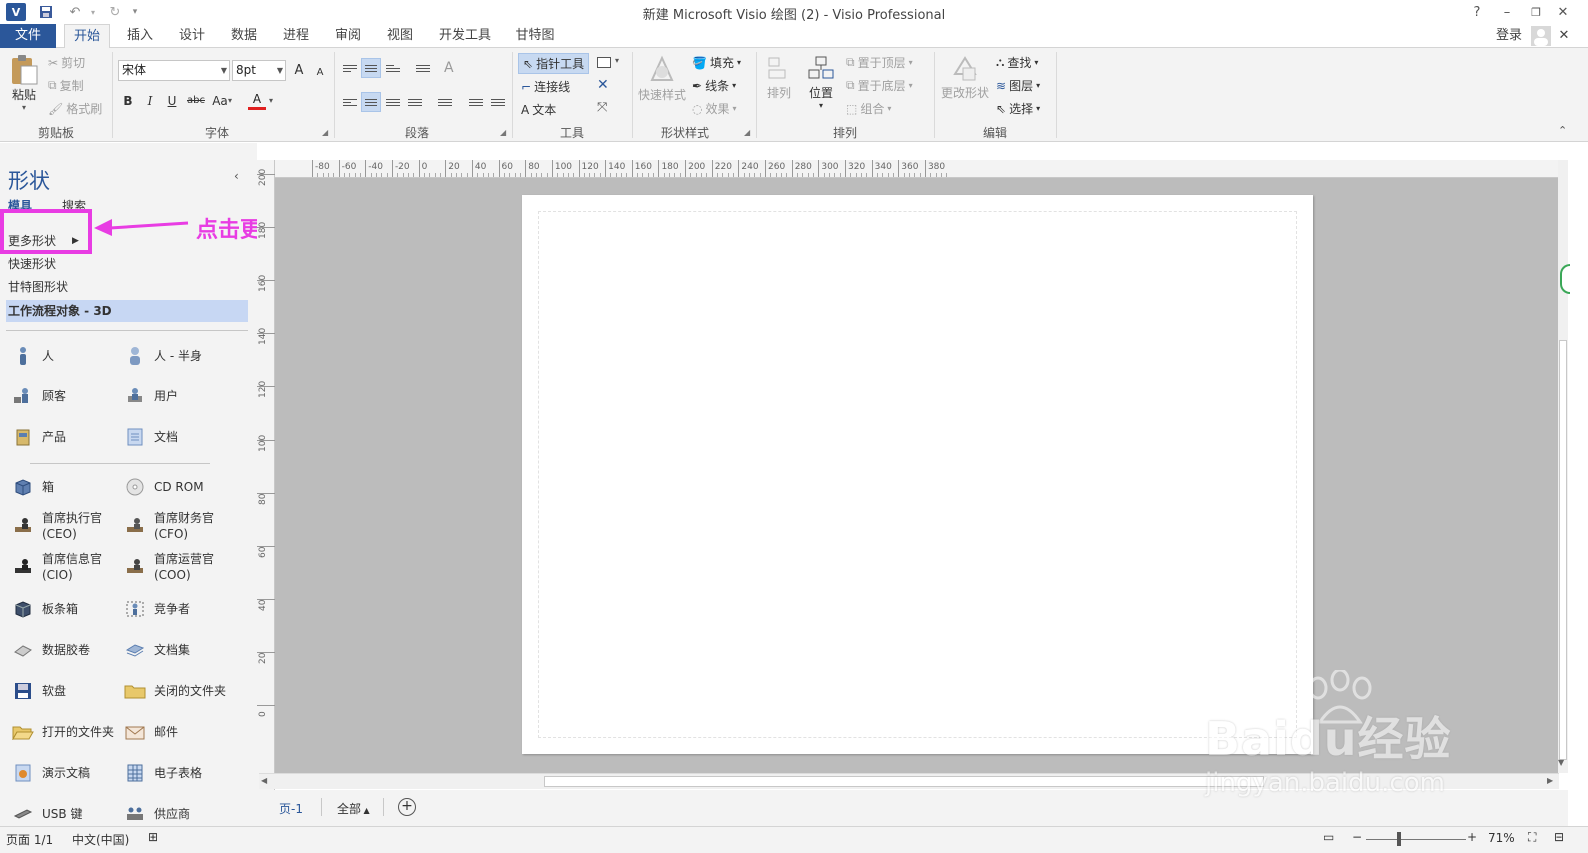 The height and width of the screenshot is (853, 1588). I want to click on shape-floppy: 软盘, so click(39, 691).